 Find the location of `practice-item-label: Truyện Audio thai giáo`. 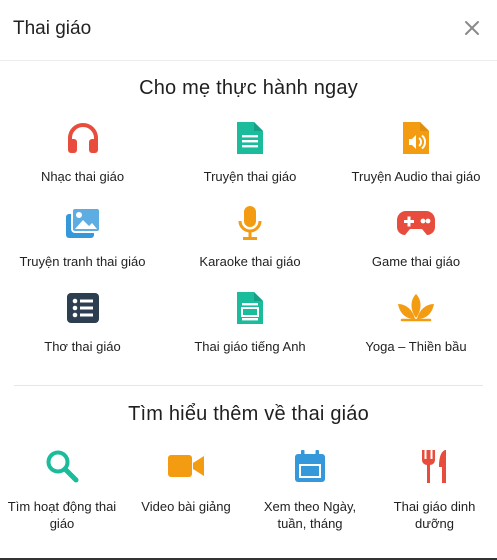

practice-item-label: Truyện Audio thai giáo is located at coordinates (416, 176).